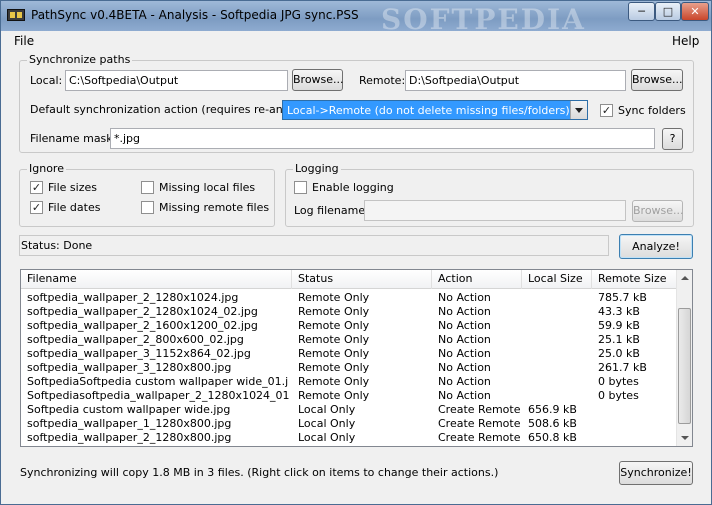 The width and height of the screenshot is (712, 505). What do you see at coordinates (80, 59) in the screenshot?
I see `sync-paths-legend: Synchronize paths` at bounding box center [80, 59].